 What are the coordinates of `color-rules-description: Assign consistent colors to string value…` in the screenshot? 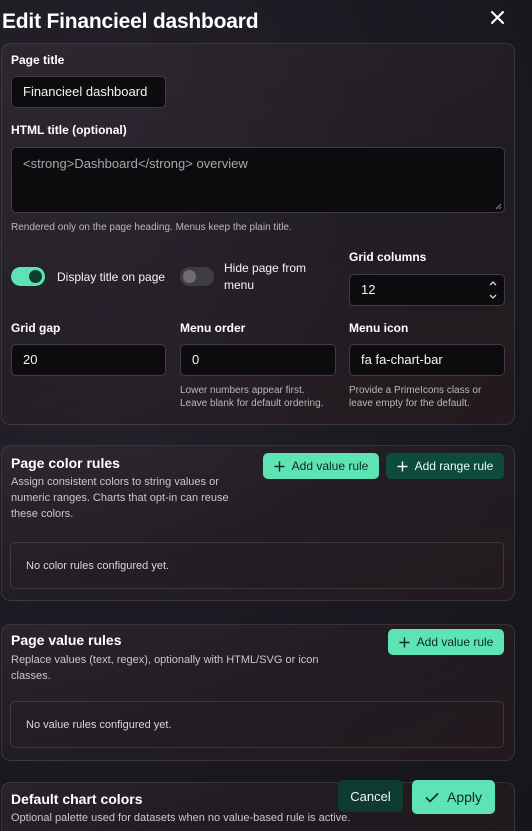 It's located at (120, 498).